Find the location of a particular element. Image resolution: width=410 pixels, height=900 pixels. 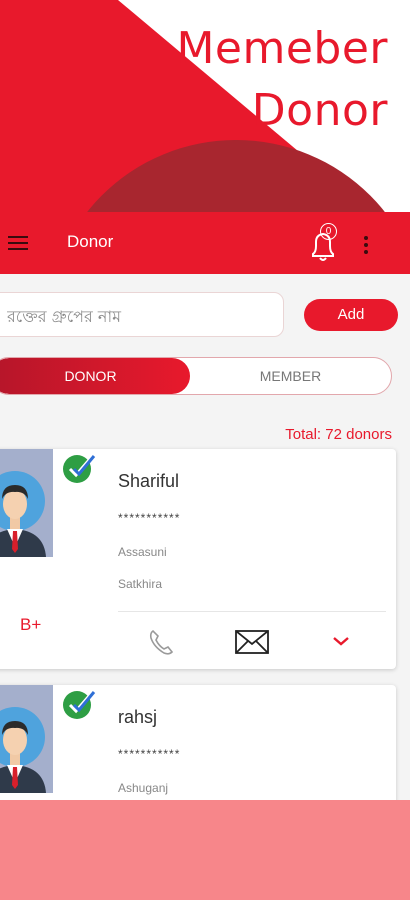

blood-group-search is located at coordinates (142, 314).